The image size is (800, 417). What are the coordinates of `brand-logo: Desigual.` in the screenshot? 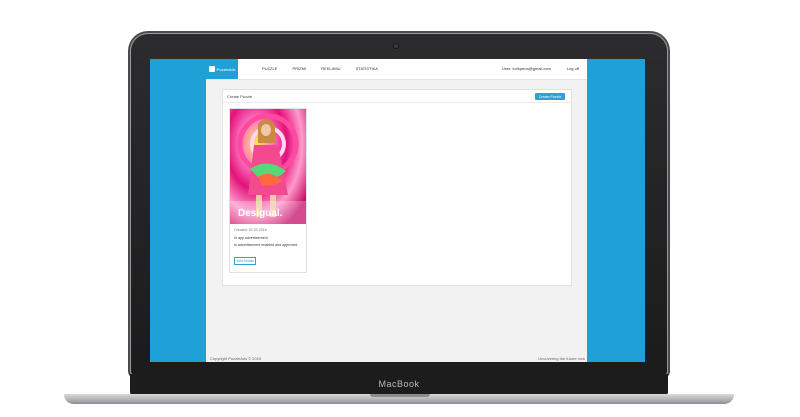 It's located at (260, 213).